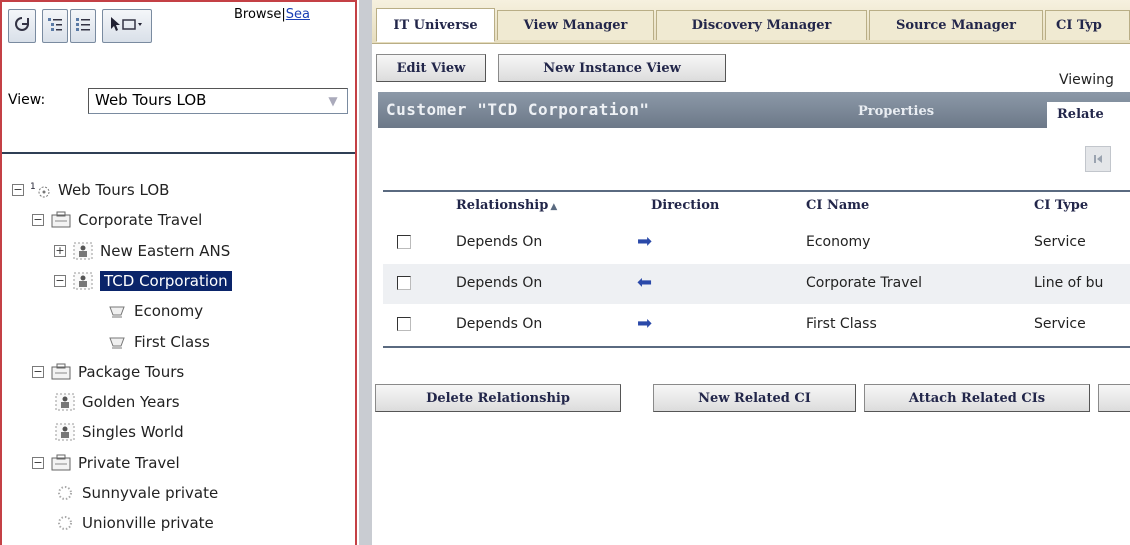 This screenshot has height=545, width=1130. I want to click on table-row: Depends On ➡ Economy Service, so click(756, 243).